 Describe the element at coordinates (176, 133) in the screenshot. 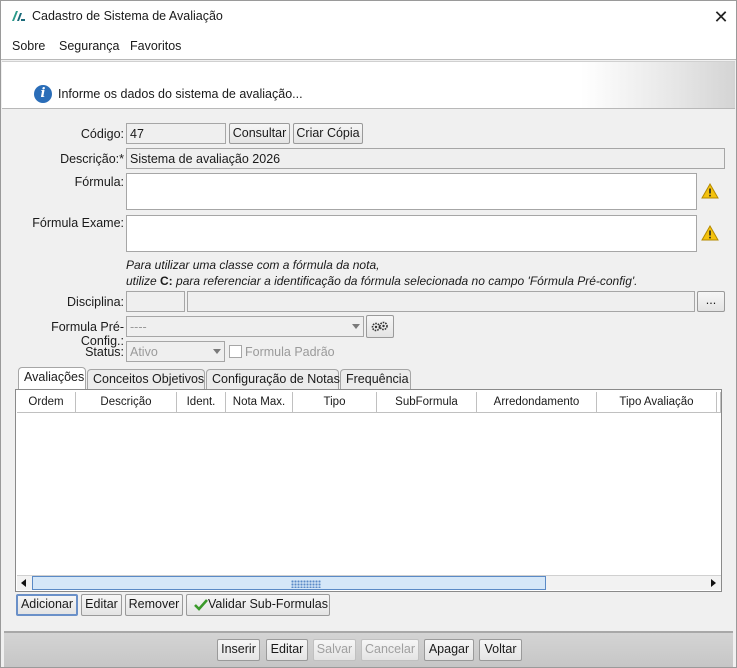

I see `codigo-field: 47` at that location.